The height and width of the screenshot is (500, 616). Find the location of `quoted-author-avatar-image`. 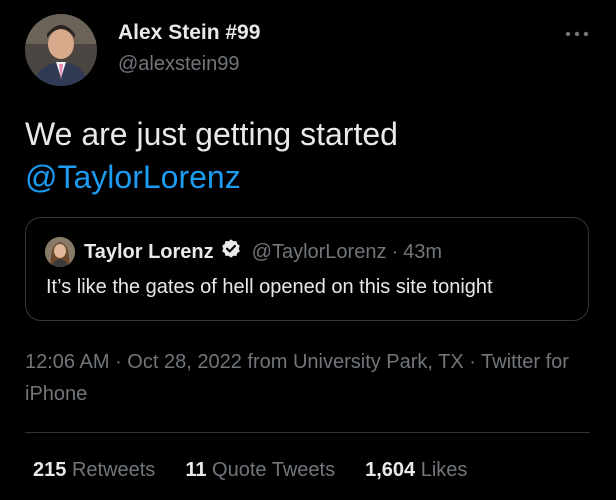

quoted-author-avatar-image is located at coordinates (60, 252).